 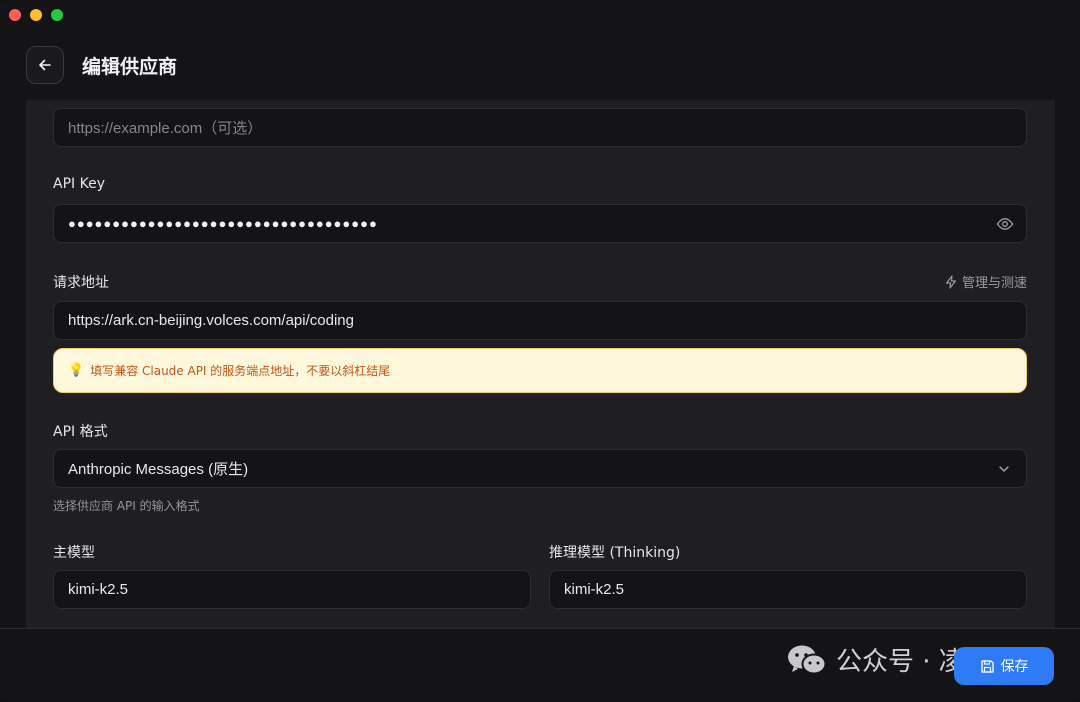 I want to click on api-format-select: Anthropic Messages (原生), so click(x=540, y=468).